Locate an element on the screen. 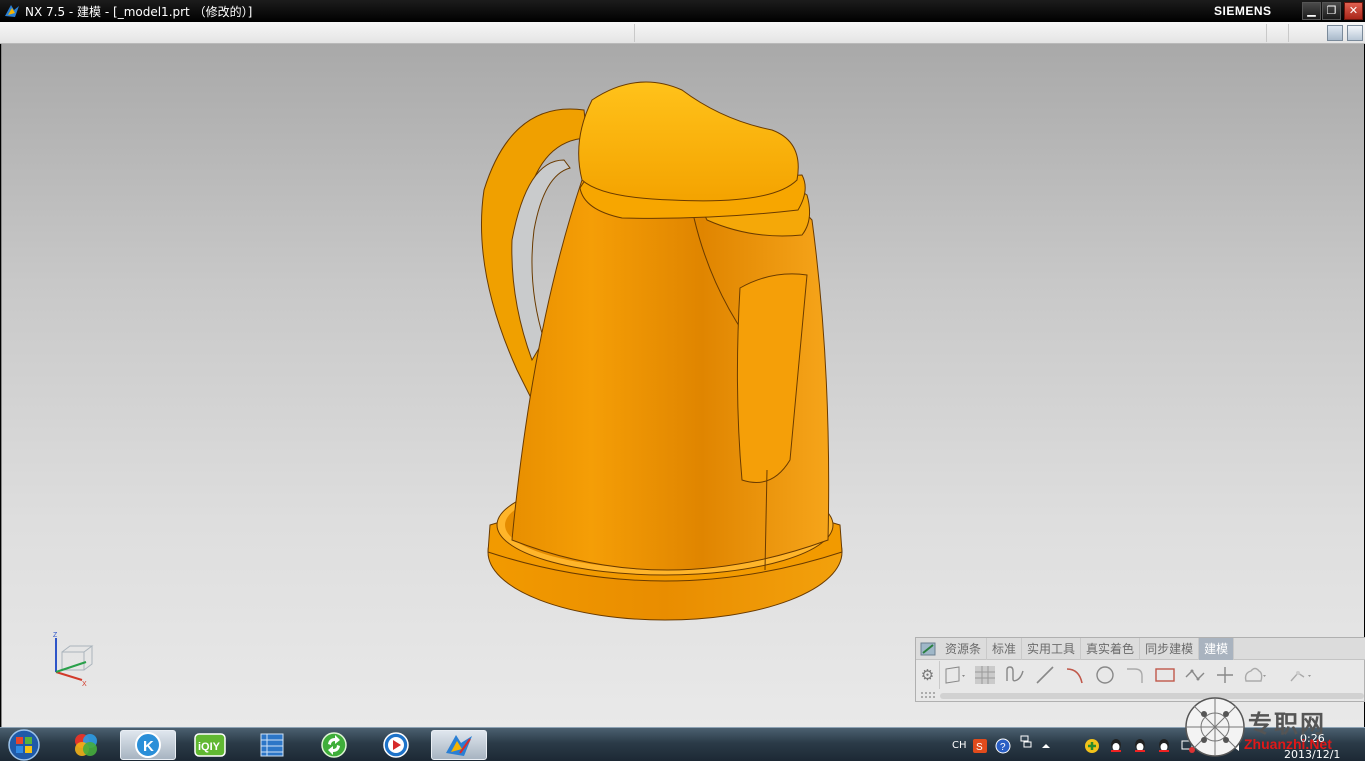  arc-icon is located at coordinates (1074, 676).